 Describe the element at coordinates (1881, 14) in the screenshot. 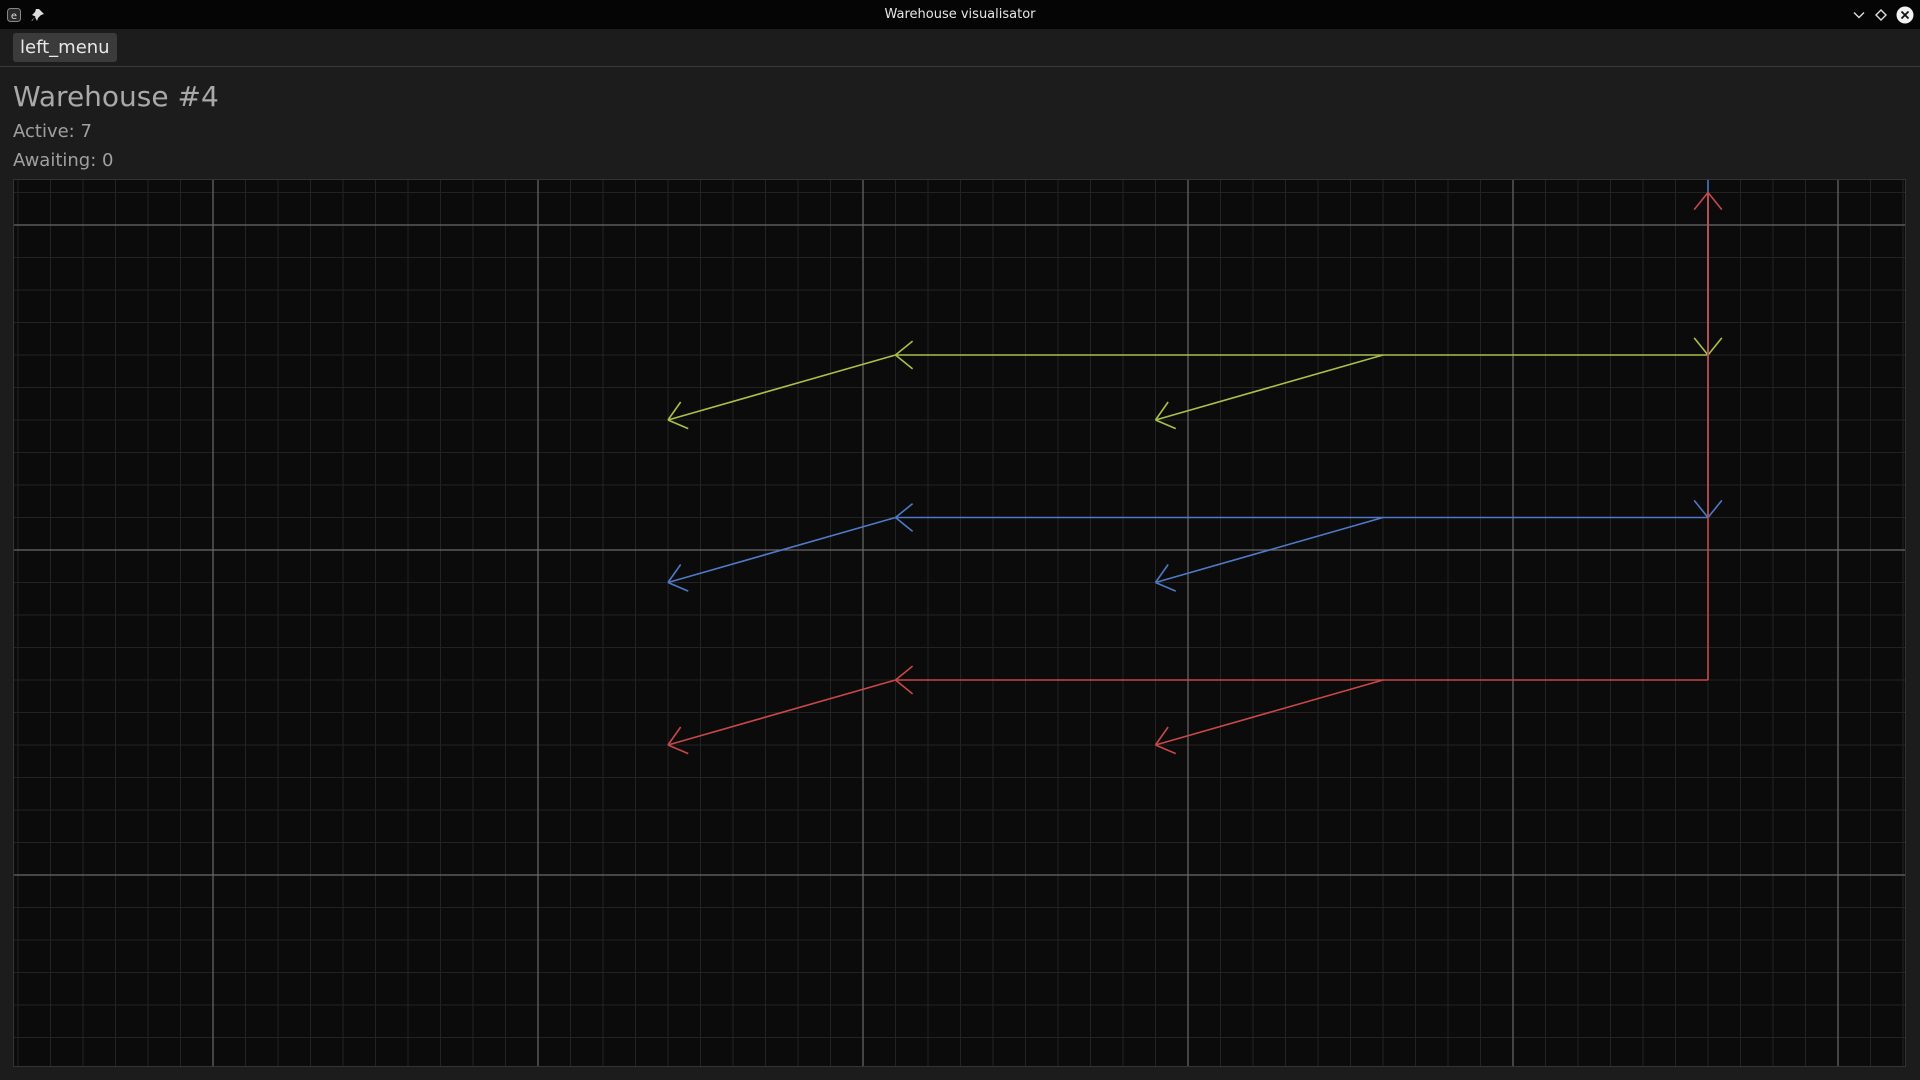

I see `diamond-icon` at that location.